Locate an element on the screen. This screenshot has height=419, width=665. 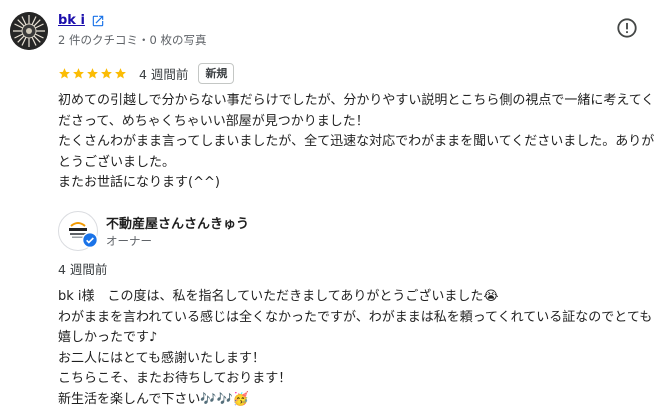
report-icon is located at coordinates (627, 28).